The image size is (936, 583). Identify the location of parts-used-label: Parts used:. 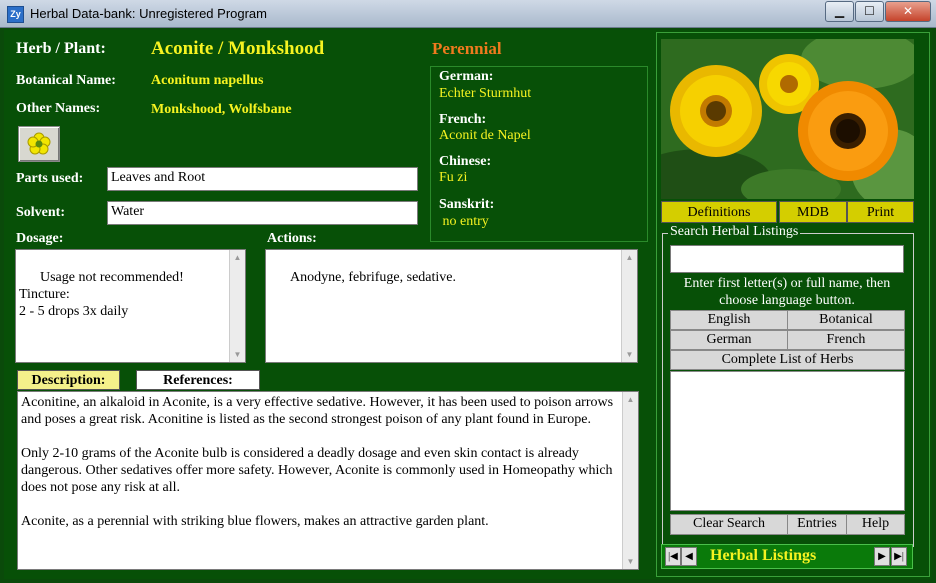
(50, 178).